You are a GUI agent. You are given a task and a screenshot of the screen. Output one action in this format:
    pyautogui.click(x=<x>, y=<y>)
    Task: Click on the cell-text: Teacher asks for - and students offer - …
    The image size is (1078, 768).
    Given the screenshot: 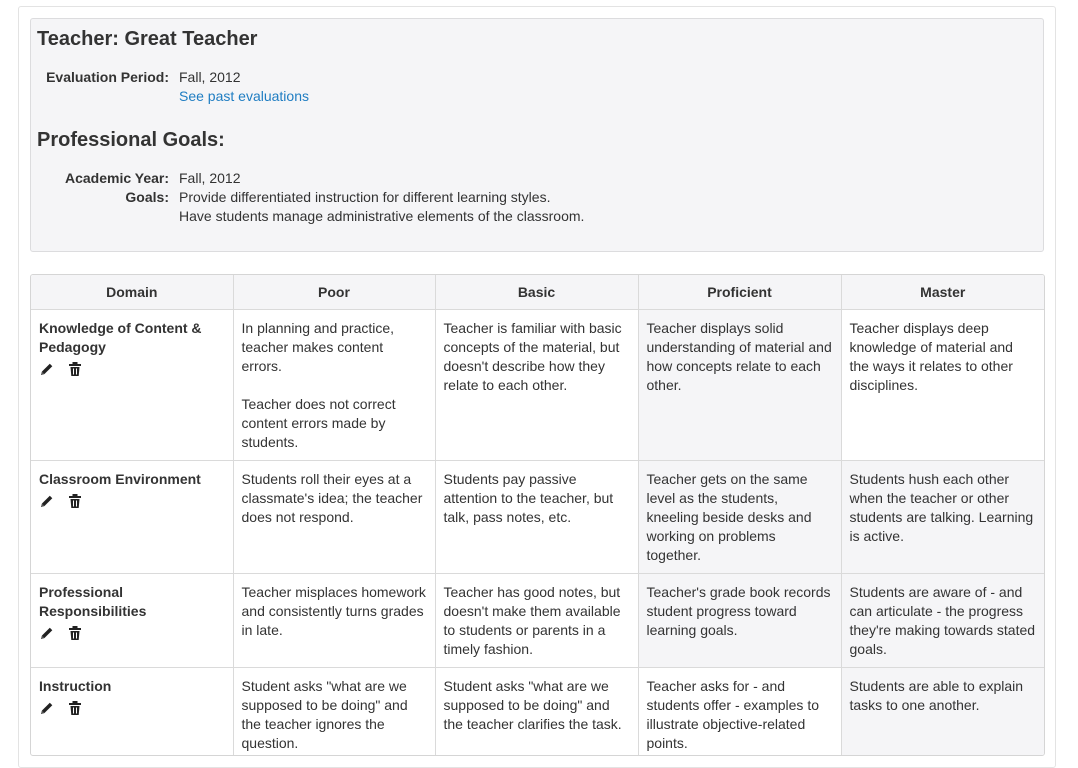 What is the action you would take?
    pyautogui.click(x=733, y=714)
    